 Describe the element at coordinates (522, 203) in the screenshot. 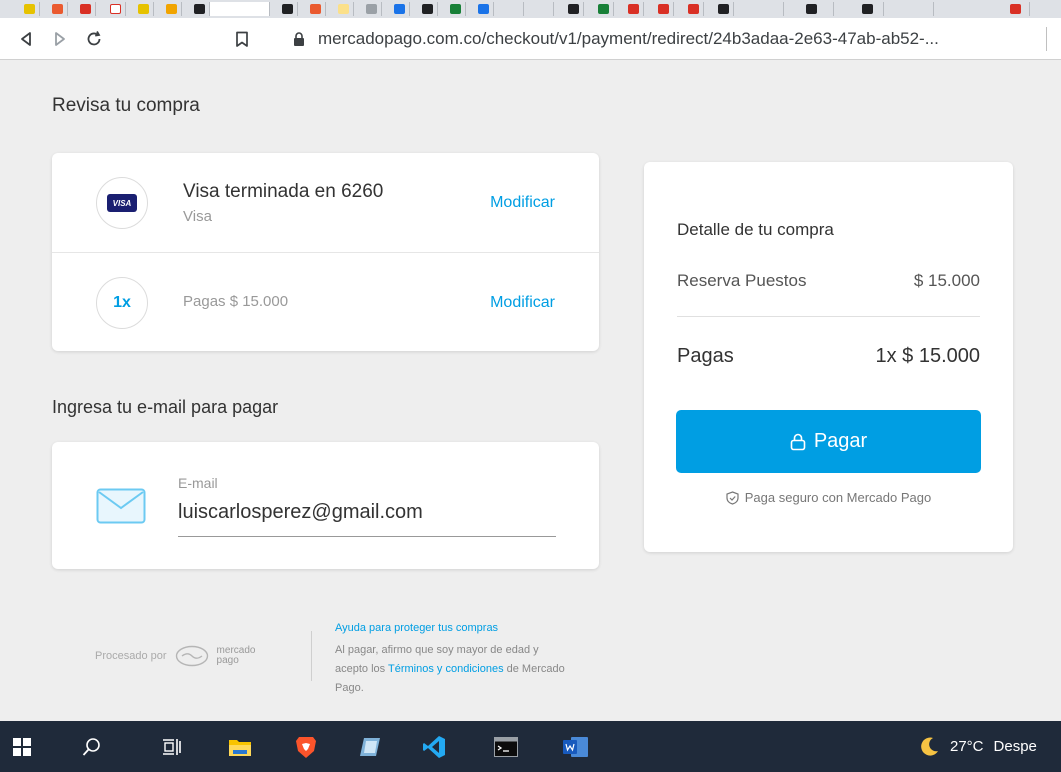

I see `modify-card-link: Modificar` at that location.